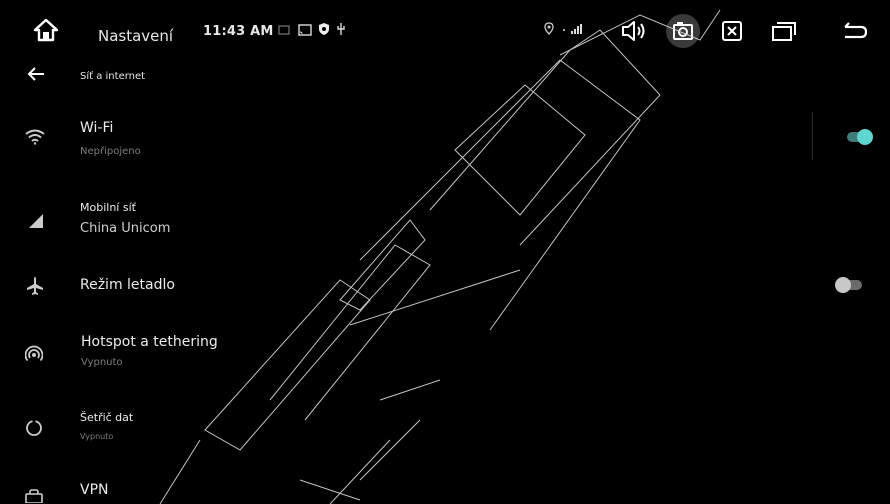 The image size is (890, 504). I want to click on signal-icon, so click(573, 29).